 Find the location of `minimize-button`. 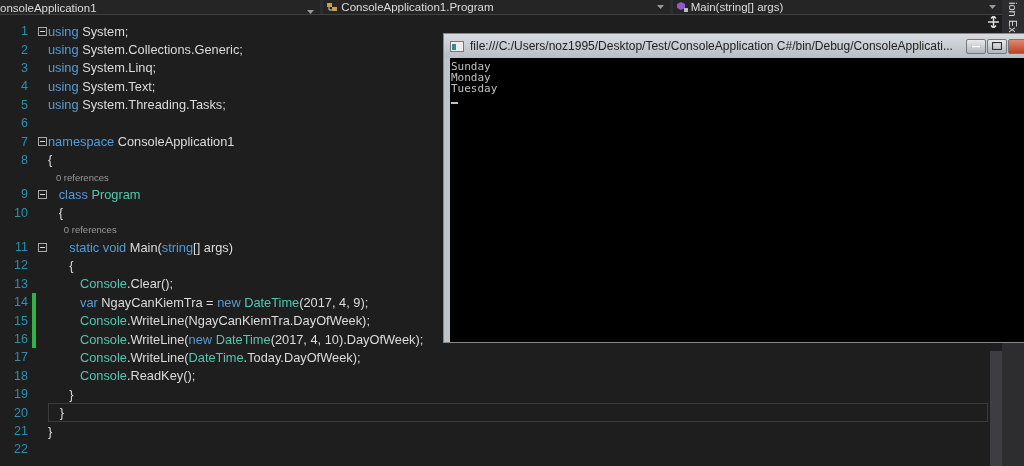

minimize-button is located at coordinates (976, 46).